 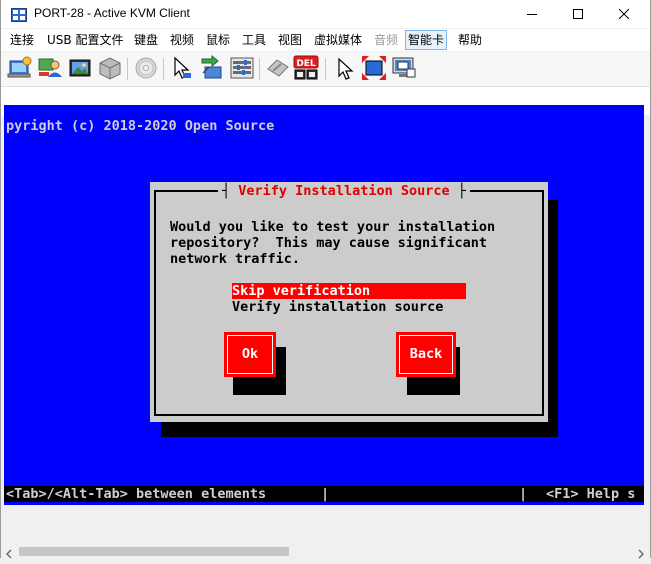 What do you see at coordinates (9, 554) in the screenshot?
I see `scroll-left-arrow-icon` at bounding box center [9, 554].